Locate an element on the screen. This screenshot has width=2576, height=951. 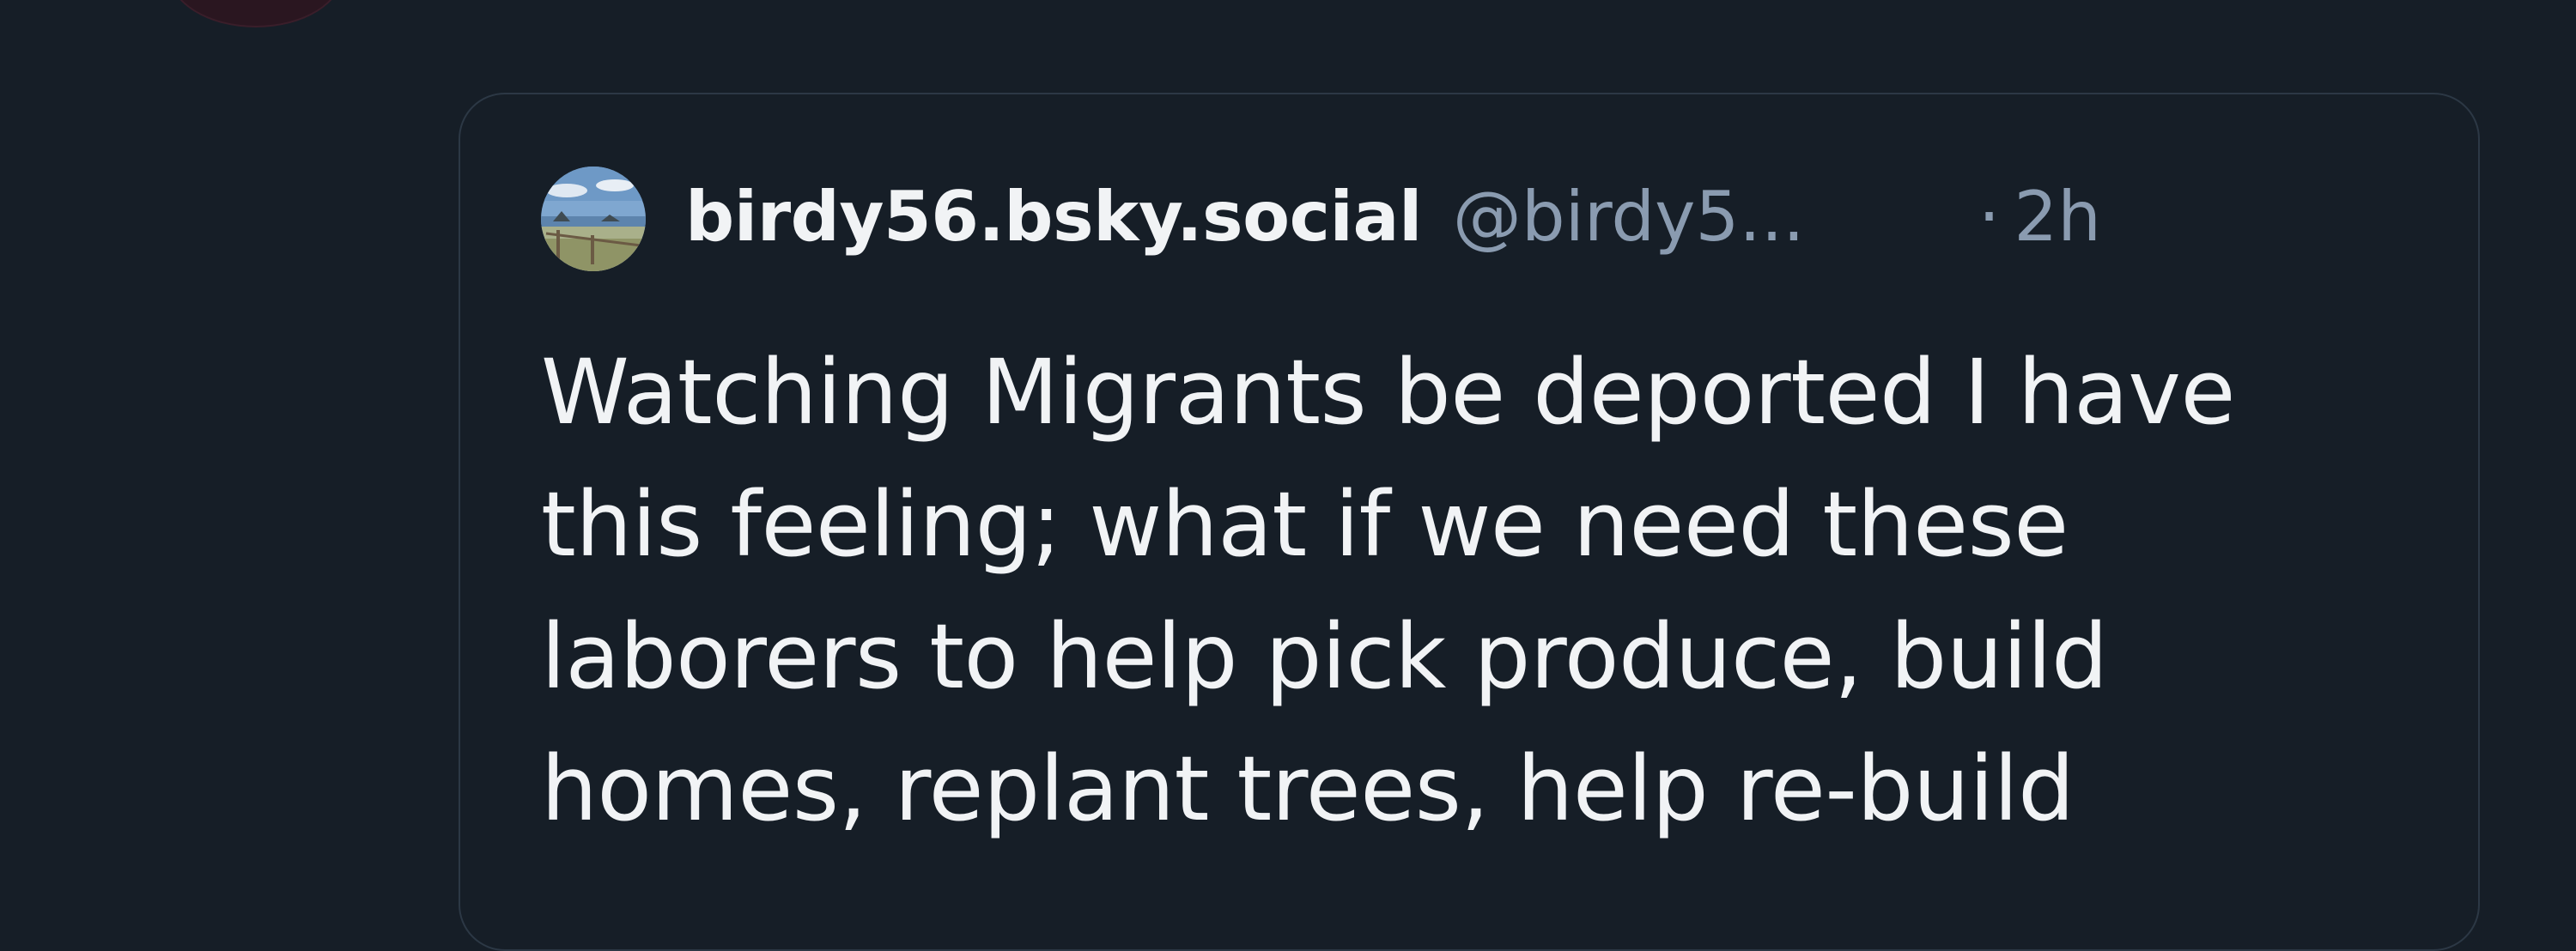
parent-post-avatar is located at coordinates (255, 14).